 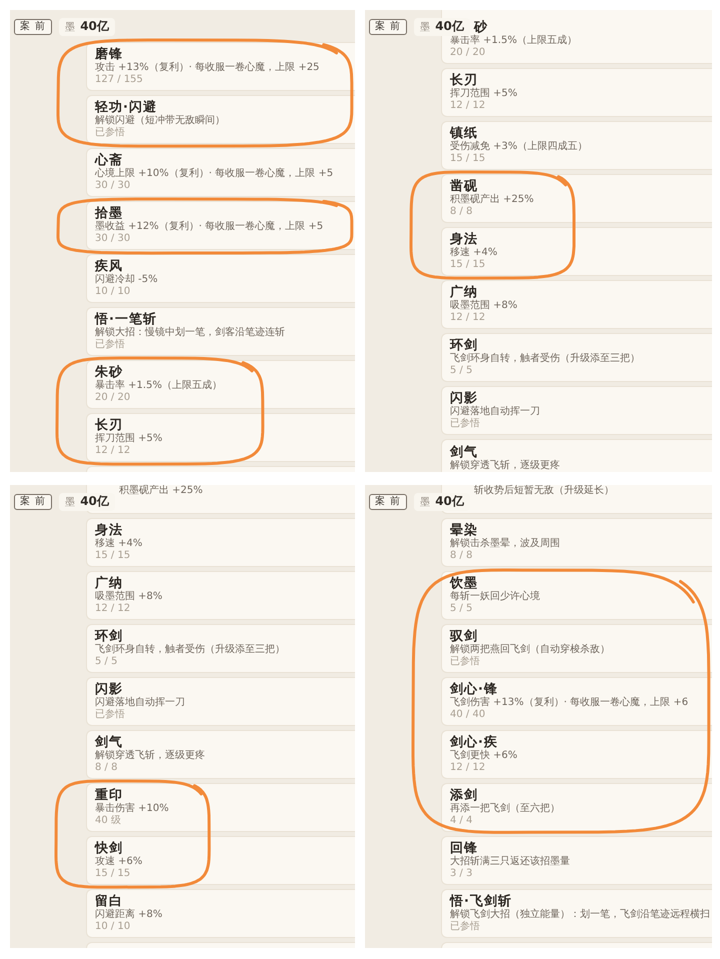 I want to click on upgrade-description: 移速 +4%, so click(x=118, y=544).